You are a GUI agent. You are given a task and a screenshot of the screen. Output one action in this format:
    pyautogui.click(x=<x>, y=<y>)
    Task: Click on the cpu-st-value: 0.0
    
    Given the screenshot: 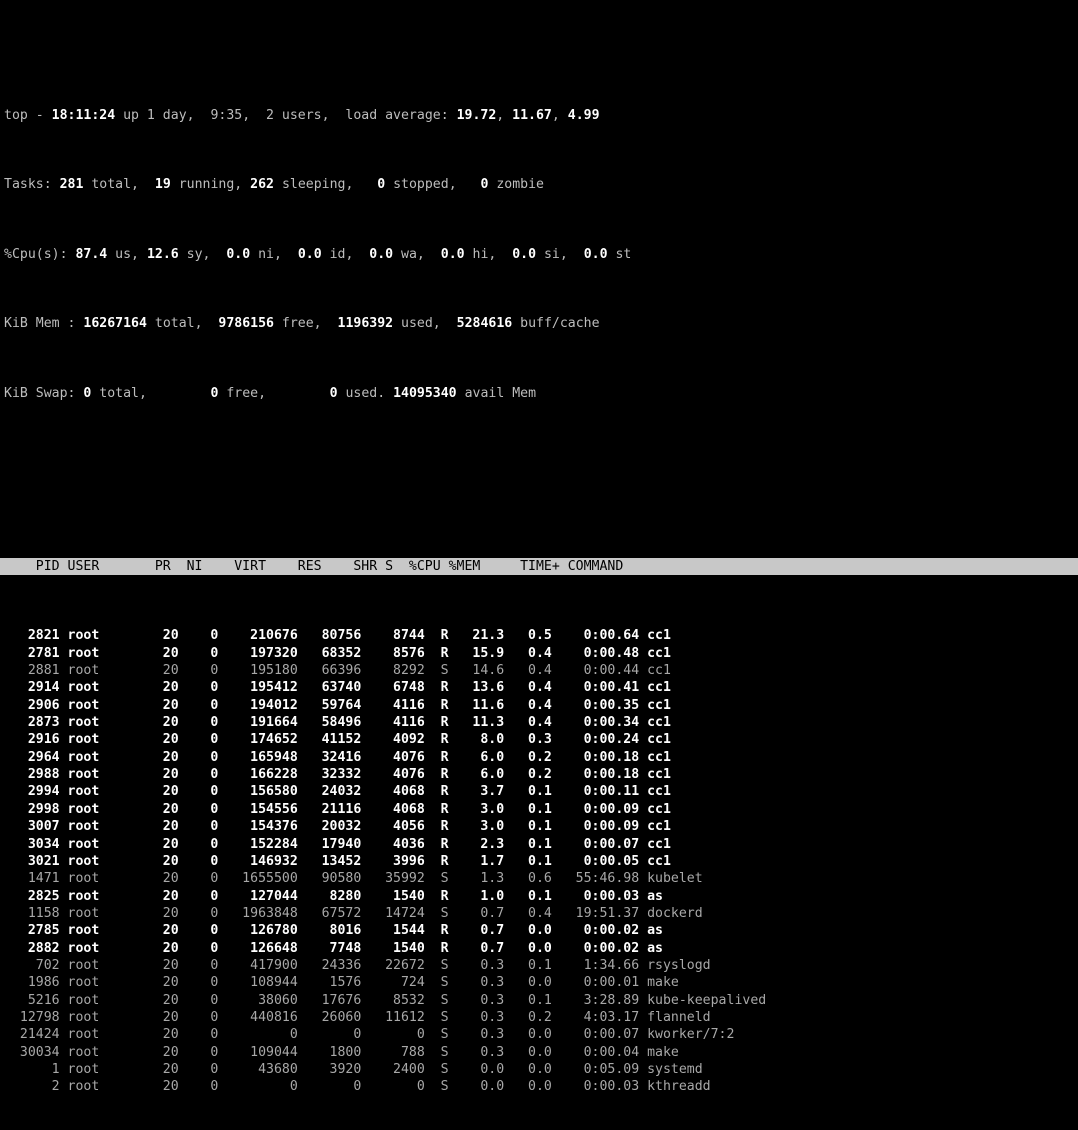 What is the action you would take?
    pyautogui.click(x=595, y=254)
    